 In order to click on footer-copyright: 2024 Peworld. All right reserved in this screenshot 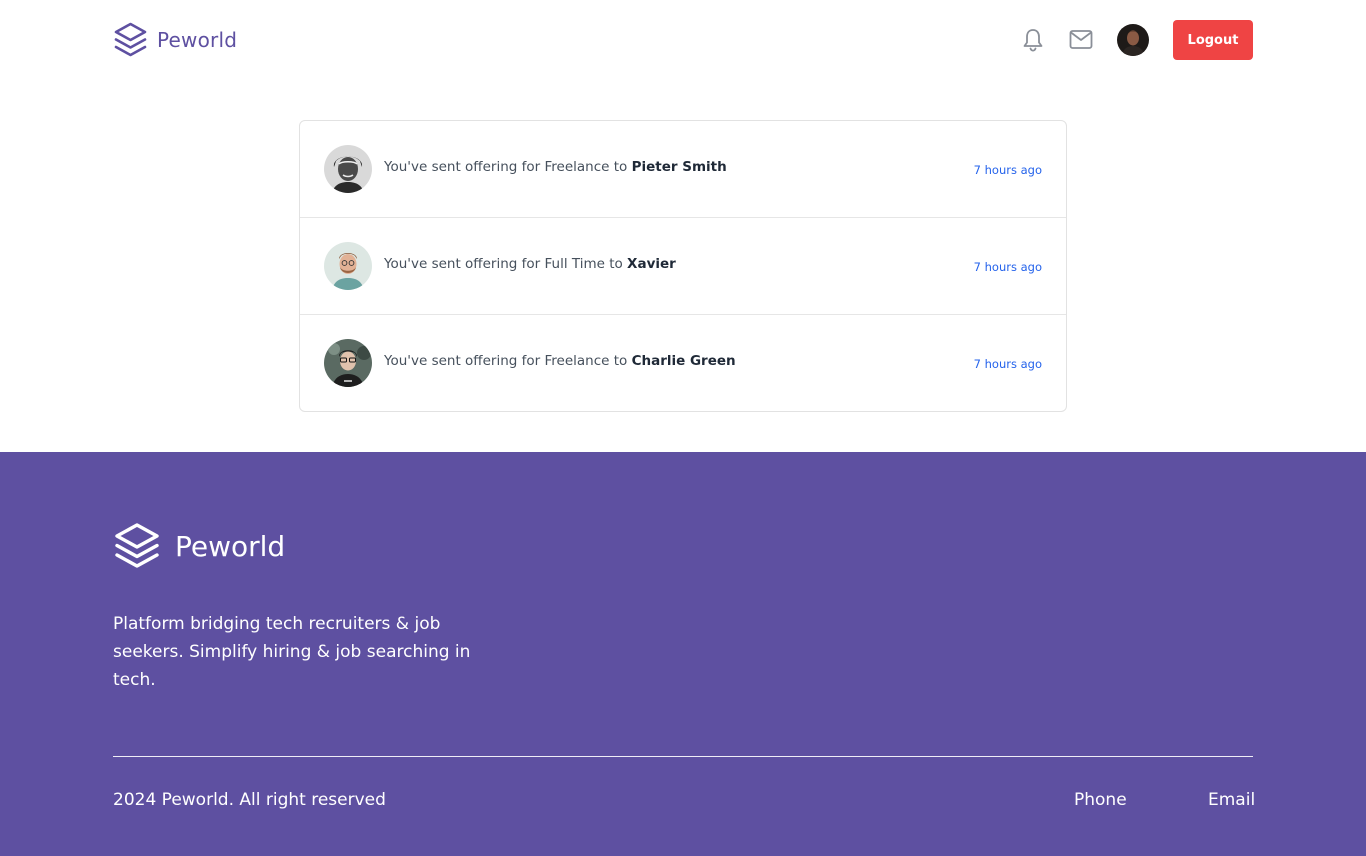, I will do `click(249, 800)`.